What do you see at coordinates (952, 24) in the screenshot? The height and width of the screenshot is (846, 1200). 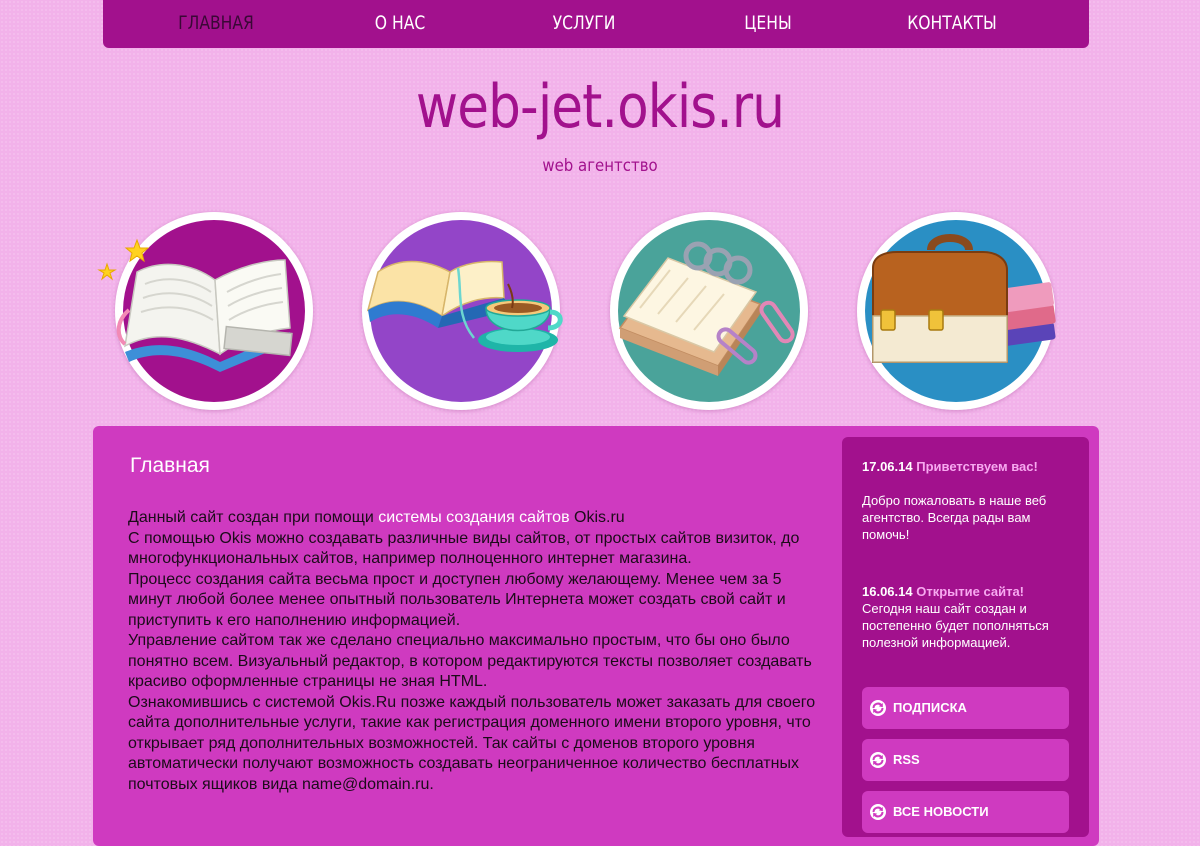 I see `nav-item-contacts: КОНТАКТЫ` at bounding box center [952, 24].